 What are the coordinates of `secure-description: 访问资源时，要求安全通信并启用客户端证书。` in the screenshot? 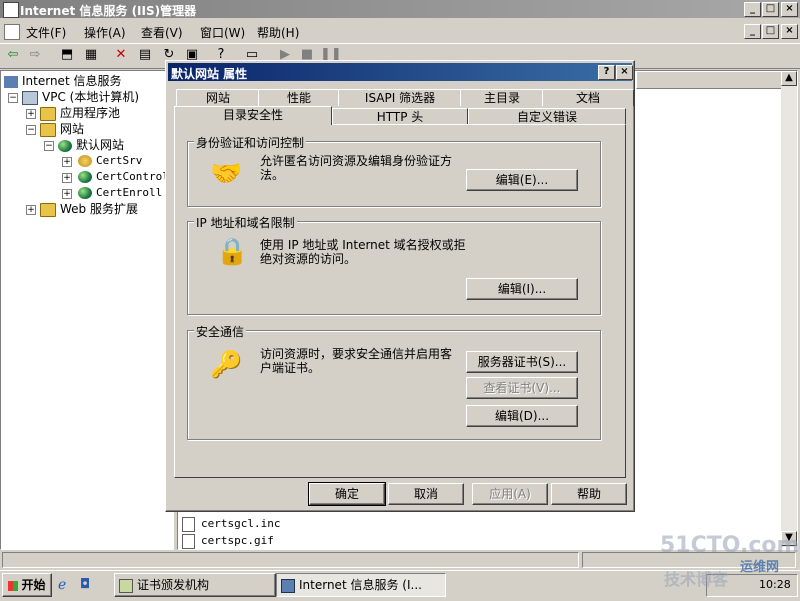 It's located at (356, 361).